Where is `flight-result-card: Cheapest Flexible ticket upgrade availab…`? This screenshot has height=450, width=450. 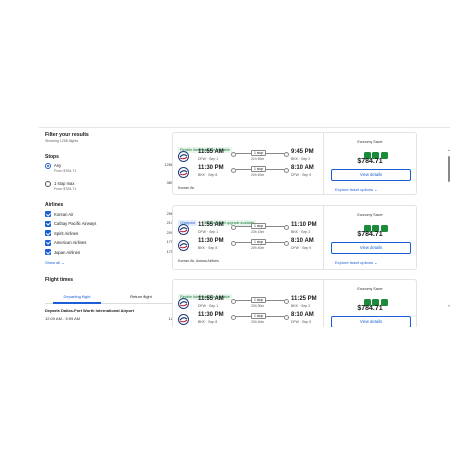
flight-result-card: Cheapest Flexible ticket upgrade availab… is located at coordinates (294, 237).